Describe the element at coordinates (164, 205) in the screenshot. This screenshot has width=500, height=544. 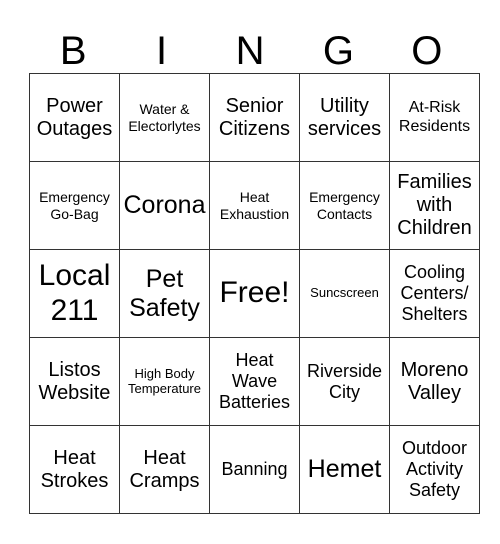
I see `bingo-cell: Corona` at that location.